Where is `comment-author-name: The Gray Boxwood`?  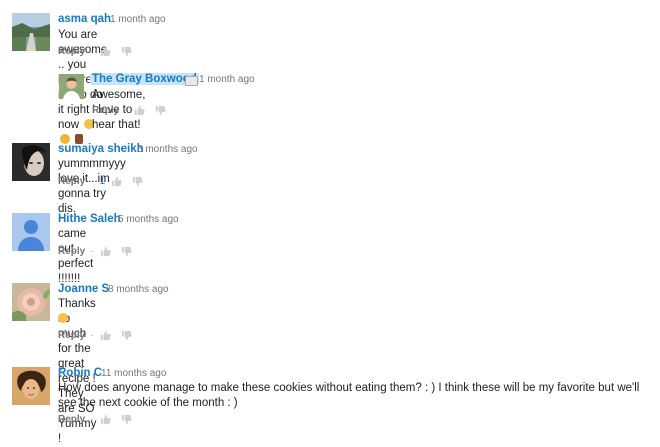
comment-author-name: The Gray Boxwood is located at coordinates (144, 79).